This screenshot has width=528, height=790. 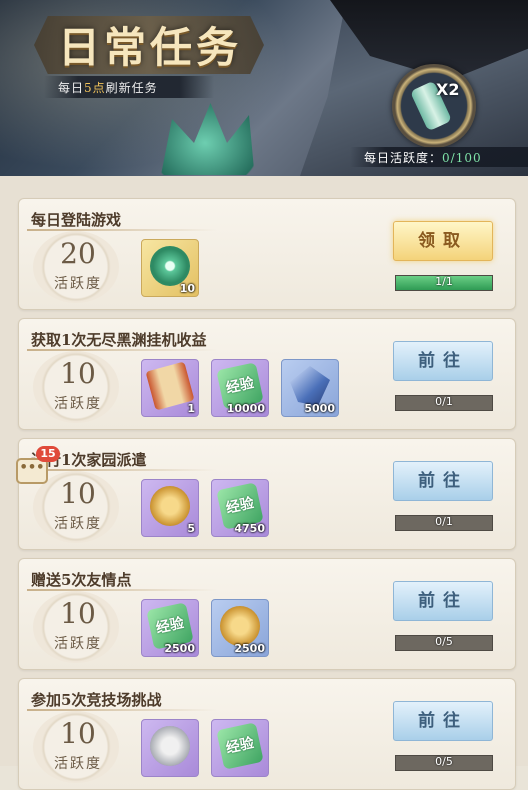 What do you see at coordinates (462, 158) in the screenshot?
I see `activity-value: 0/100` at bounding box center [462, 158].